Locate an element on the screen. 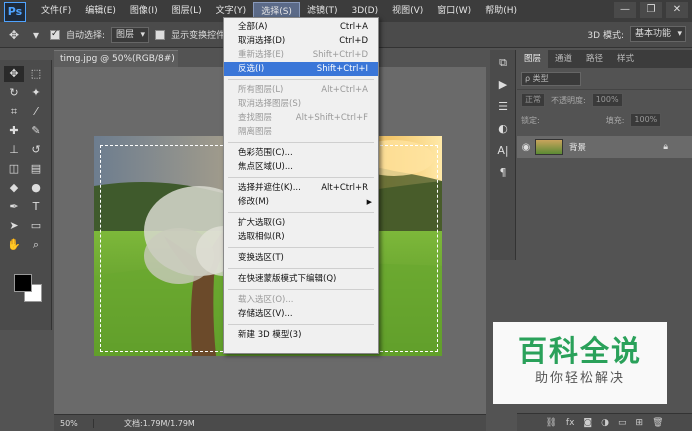 This screenshot has height=431, width=692. brush-icon: ✎ is located at coordinates (36, 131).